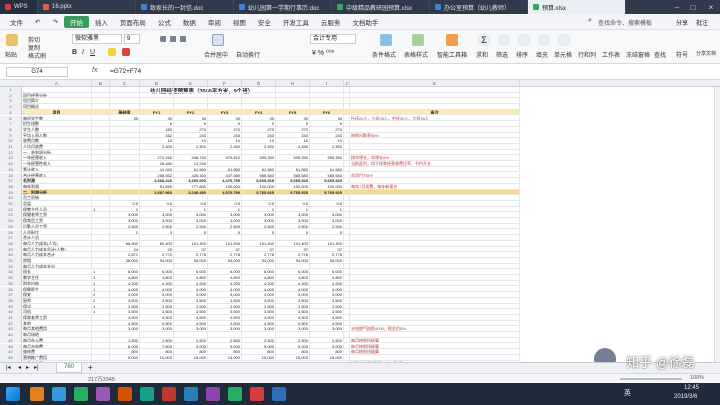  Describe the element at coordinates (164, 22) in the screenshot. I see `menu-tab: 公式` at that location.